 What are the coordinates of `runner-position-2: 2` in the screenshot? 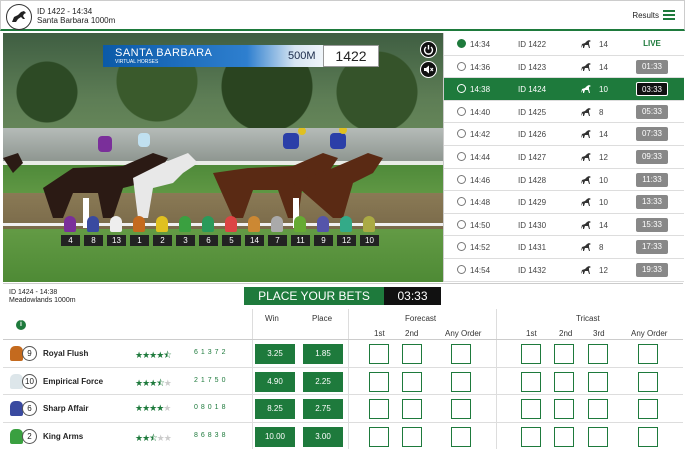 It's located at (162, 232).